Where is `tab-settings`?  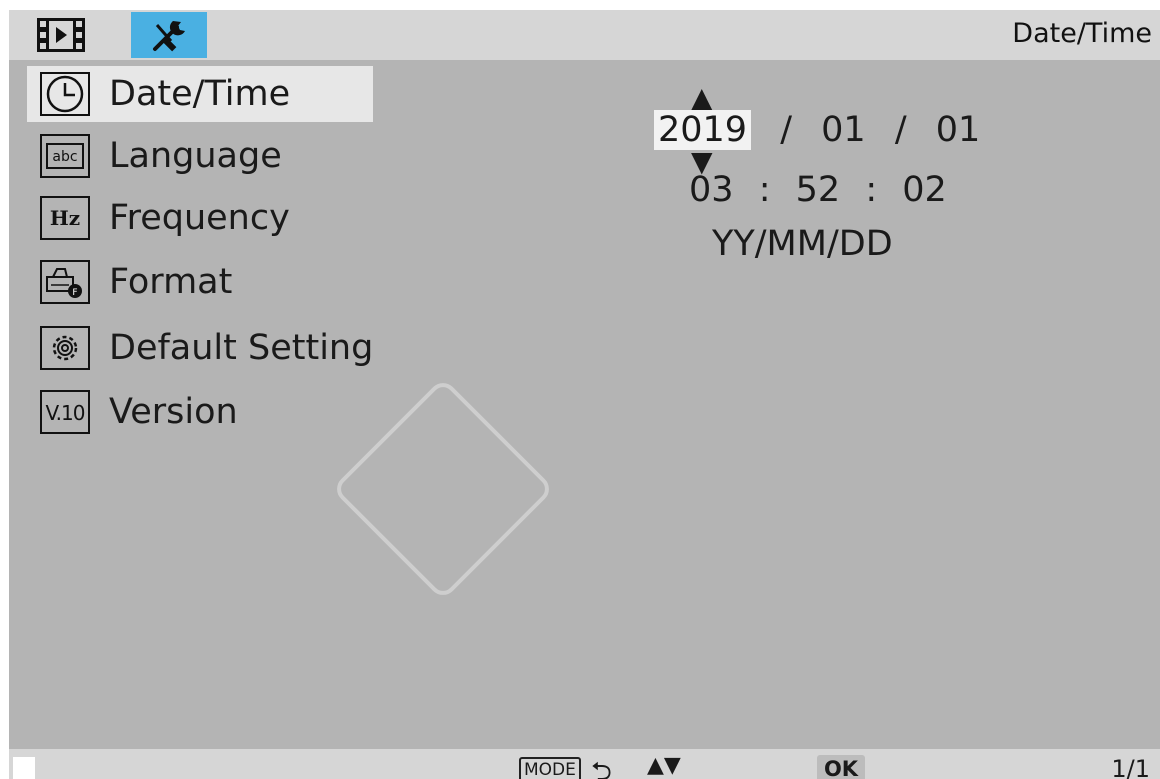
tab-settings is located at coordinates (169, 35).